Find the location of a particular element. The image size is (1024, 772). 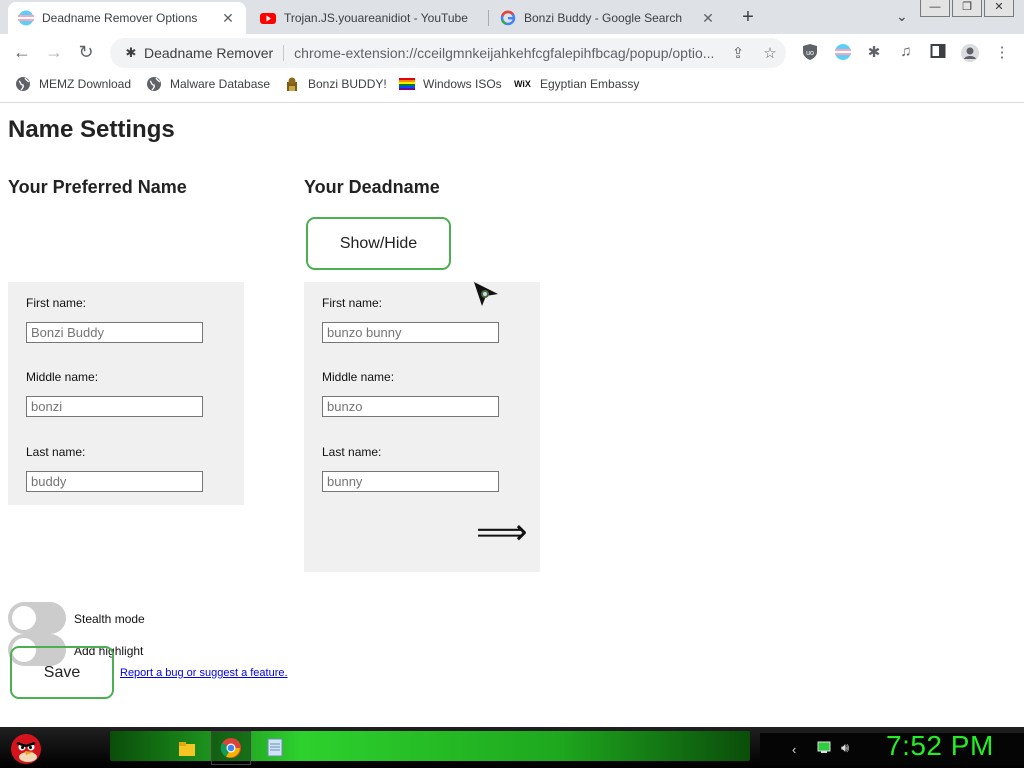

close-window-button: ✕ is located at coordinates (999, 8).